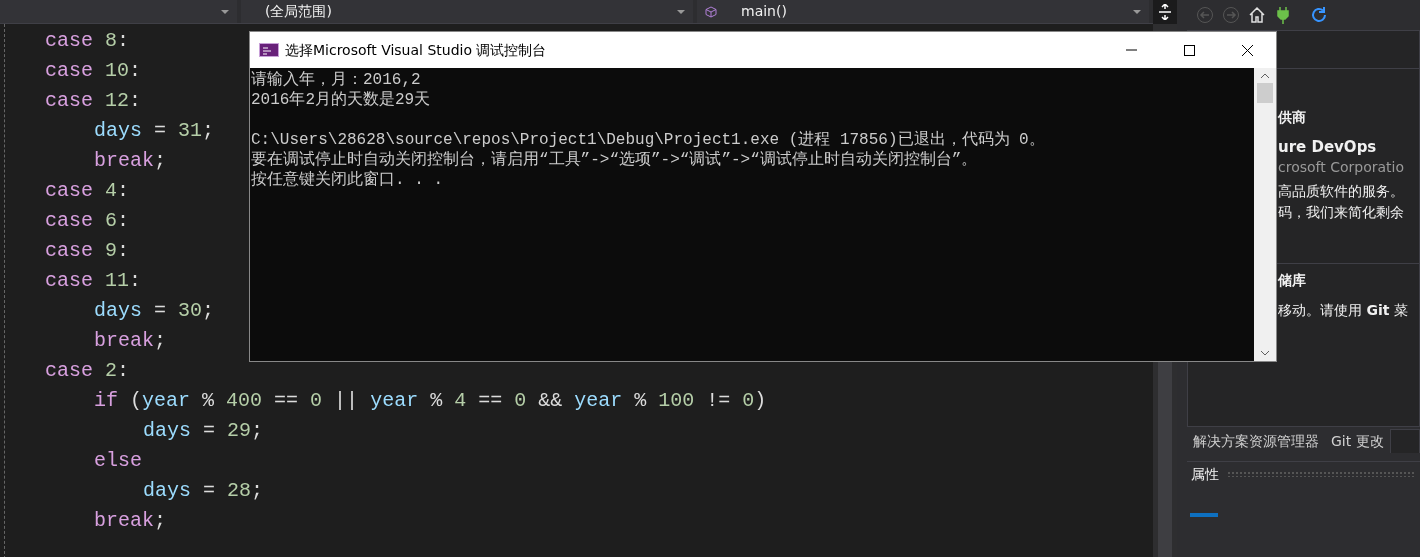 Image resolution: width=1420 pixels, height=557 pixels. Describe the element at coordinates (336, 80) in the screenshot. I see `console-line: 请输入年，月：2016,2` at that location.